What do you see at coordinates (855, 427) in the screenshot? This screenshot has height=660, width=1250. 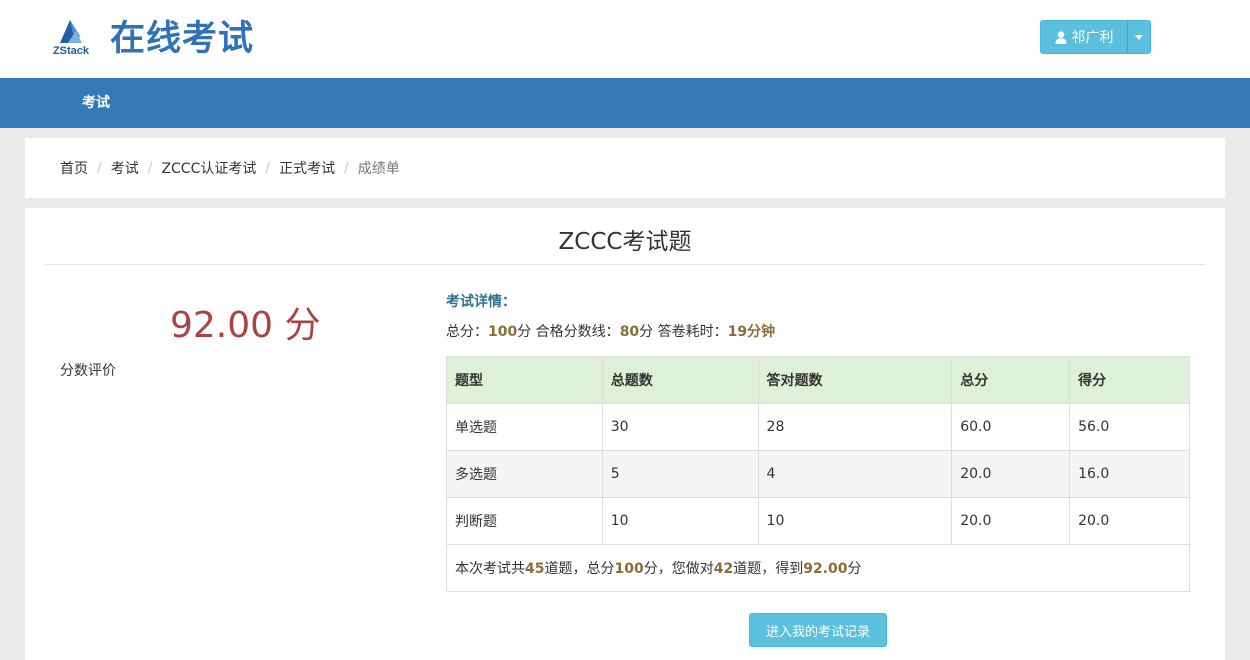 I see `table-cell: 28` at bounding box center [855, 427].